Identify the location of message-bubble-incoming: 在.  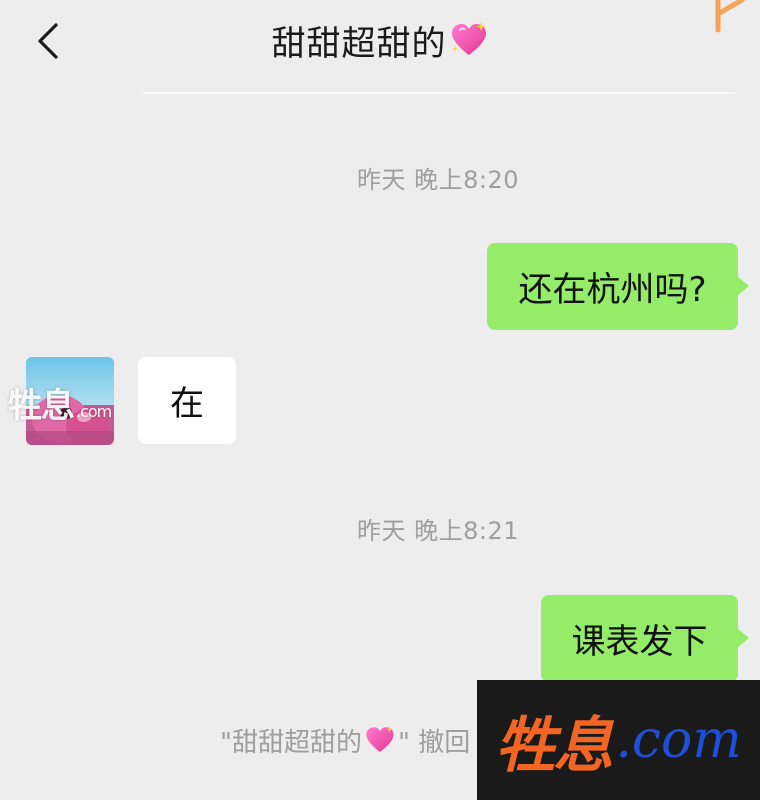
(187, 400).